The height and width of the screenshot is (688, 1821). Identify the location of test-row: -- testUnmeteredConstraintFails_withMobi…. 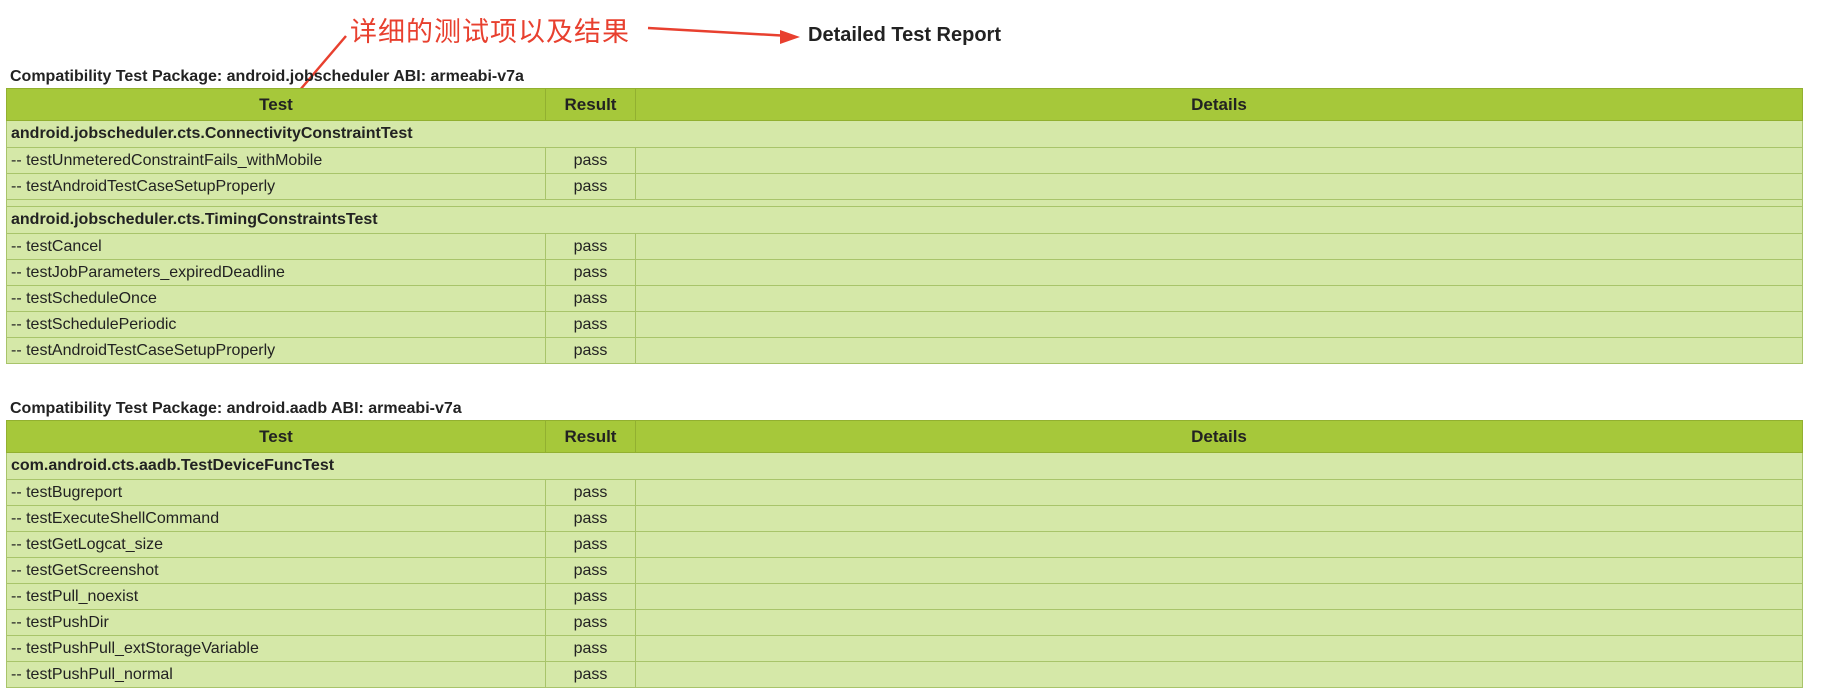
(904, 160).